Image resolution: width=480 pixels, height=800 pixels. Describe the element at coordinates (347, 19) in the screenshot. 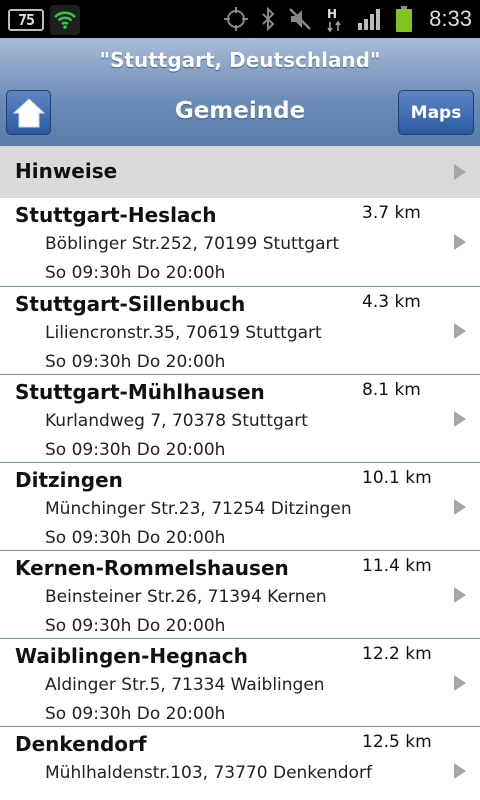

I see `status-bar-system-icons: H 8:33` at that location.